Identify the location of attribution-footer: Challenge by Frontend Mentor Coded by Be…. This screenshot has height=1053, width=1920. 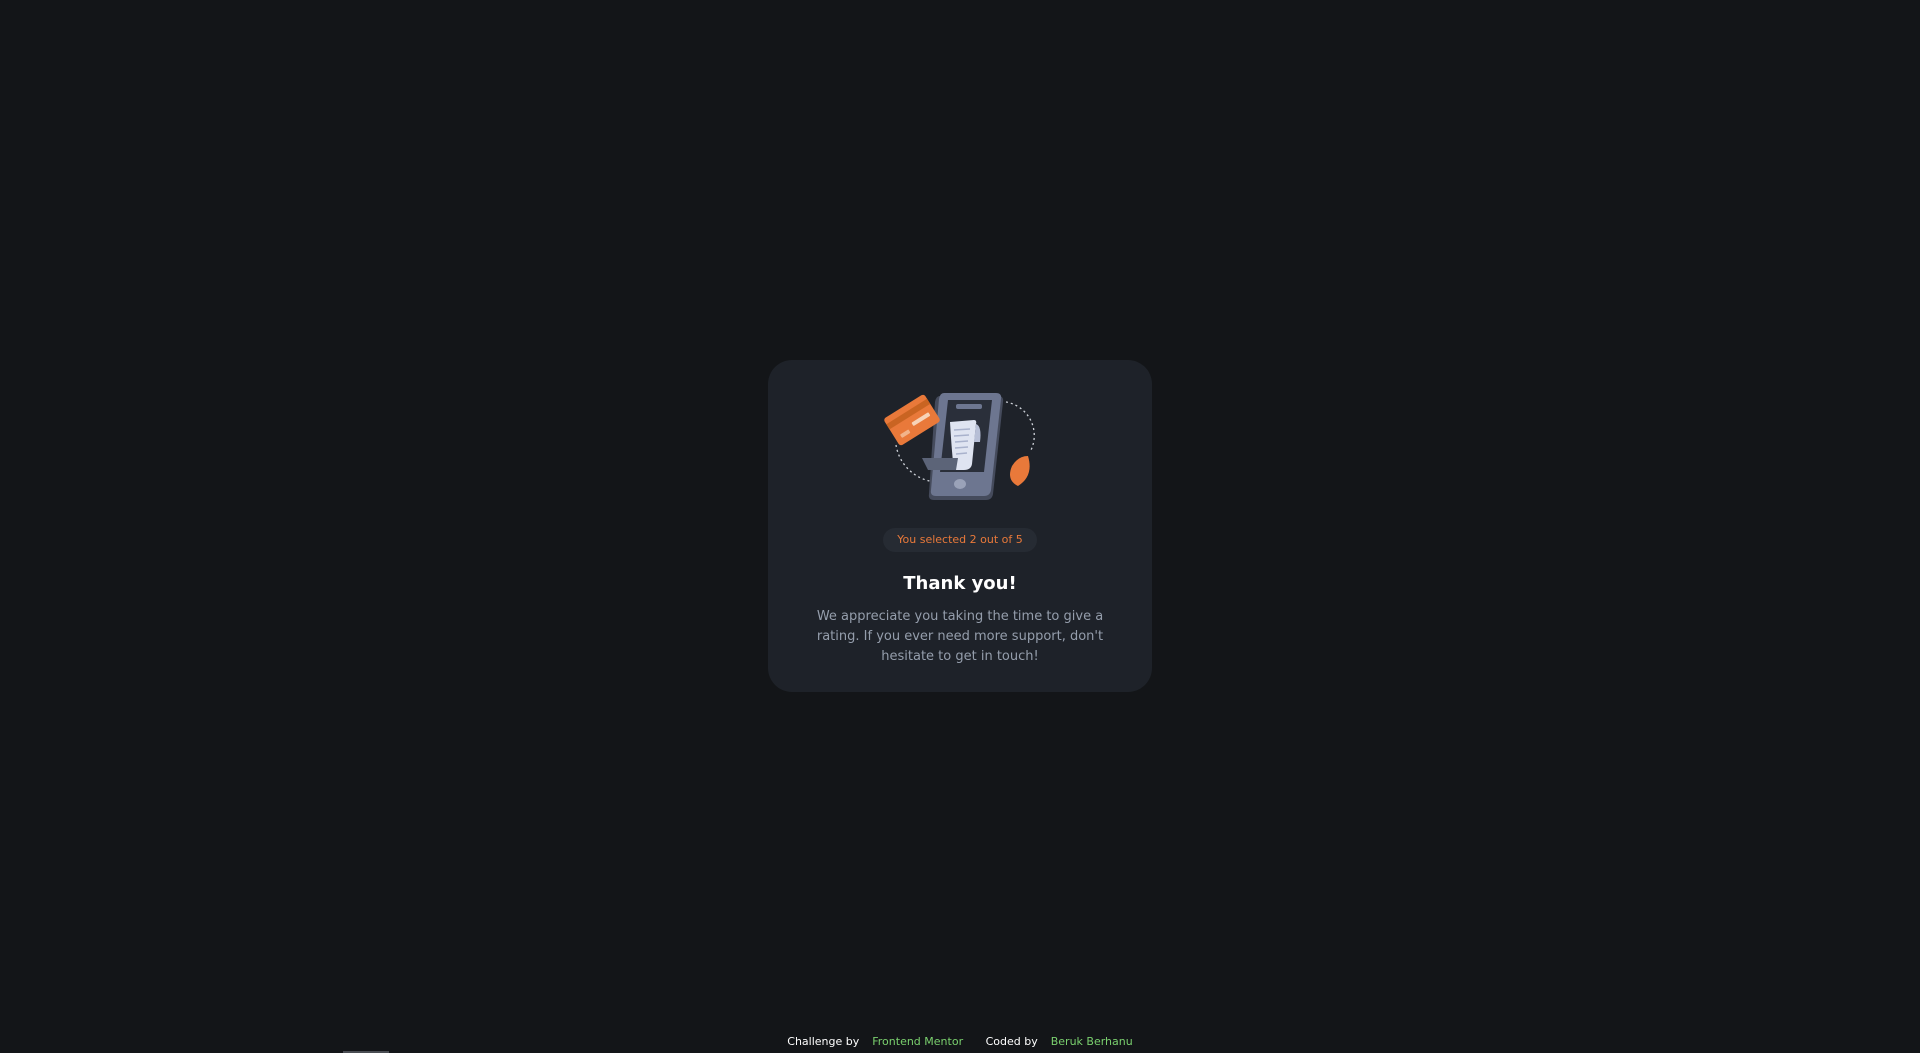
(960, 1042).